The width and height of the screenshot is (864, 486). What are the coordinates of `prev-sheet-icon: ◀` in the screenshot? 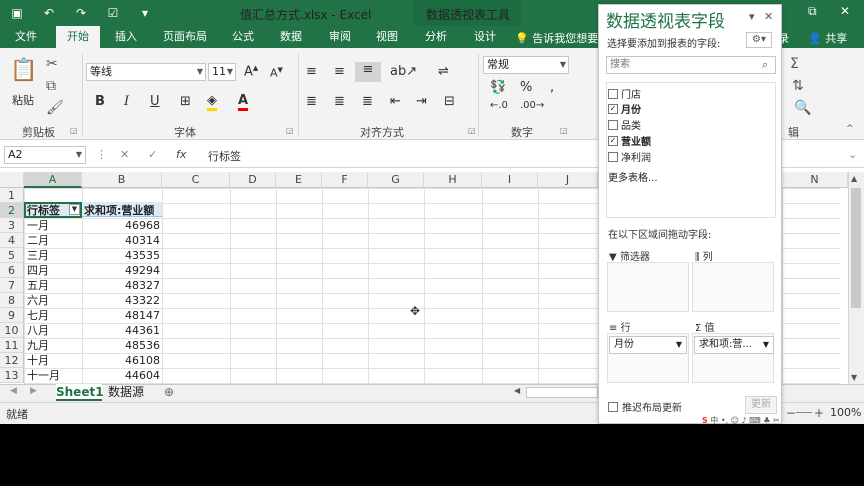 It's located at (13, 391).